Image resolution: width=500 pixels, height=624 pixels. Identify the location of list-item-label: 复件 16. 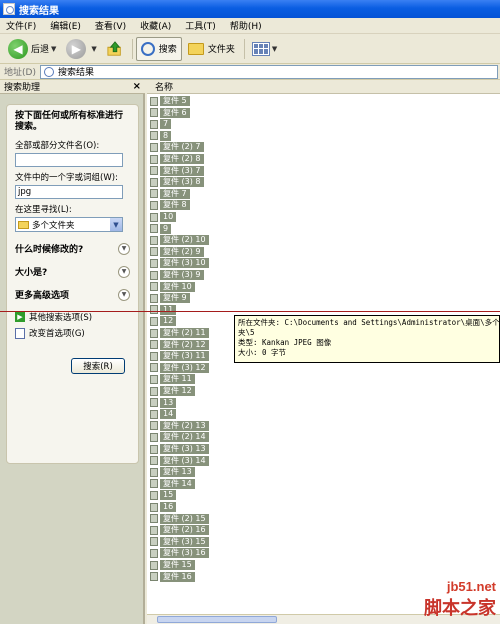
(177, 576).